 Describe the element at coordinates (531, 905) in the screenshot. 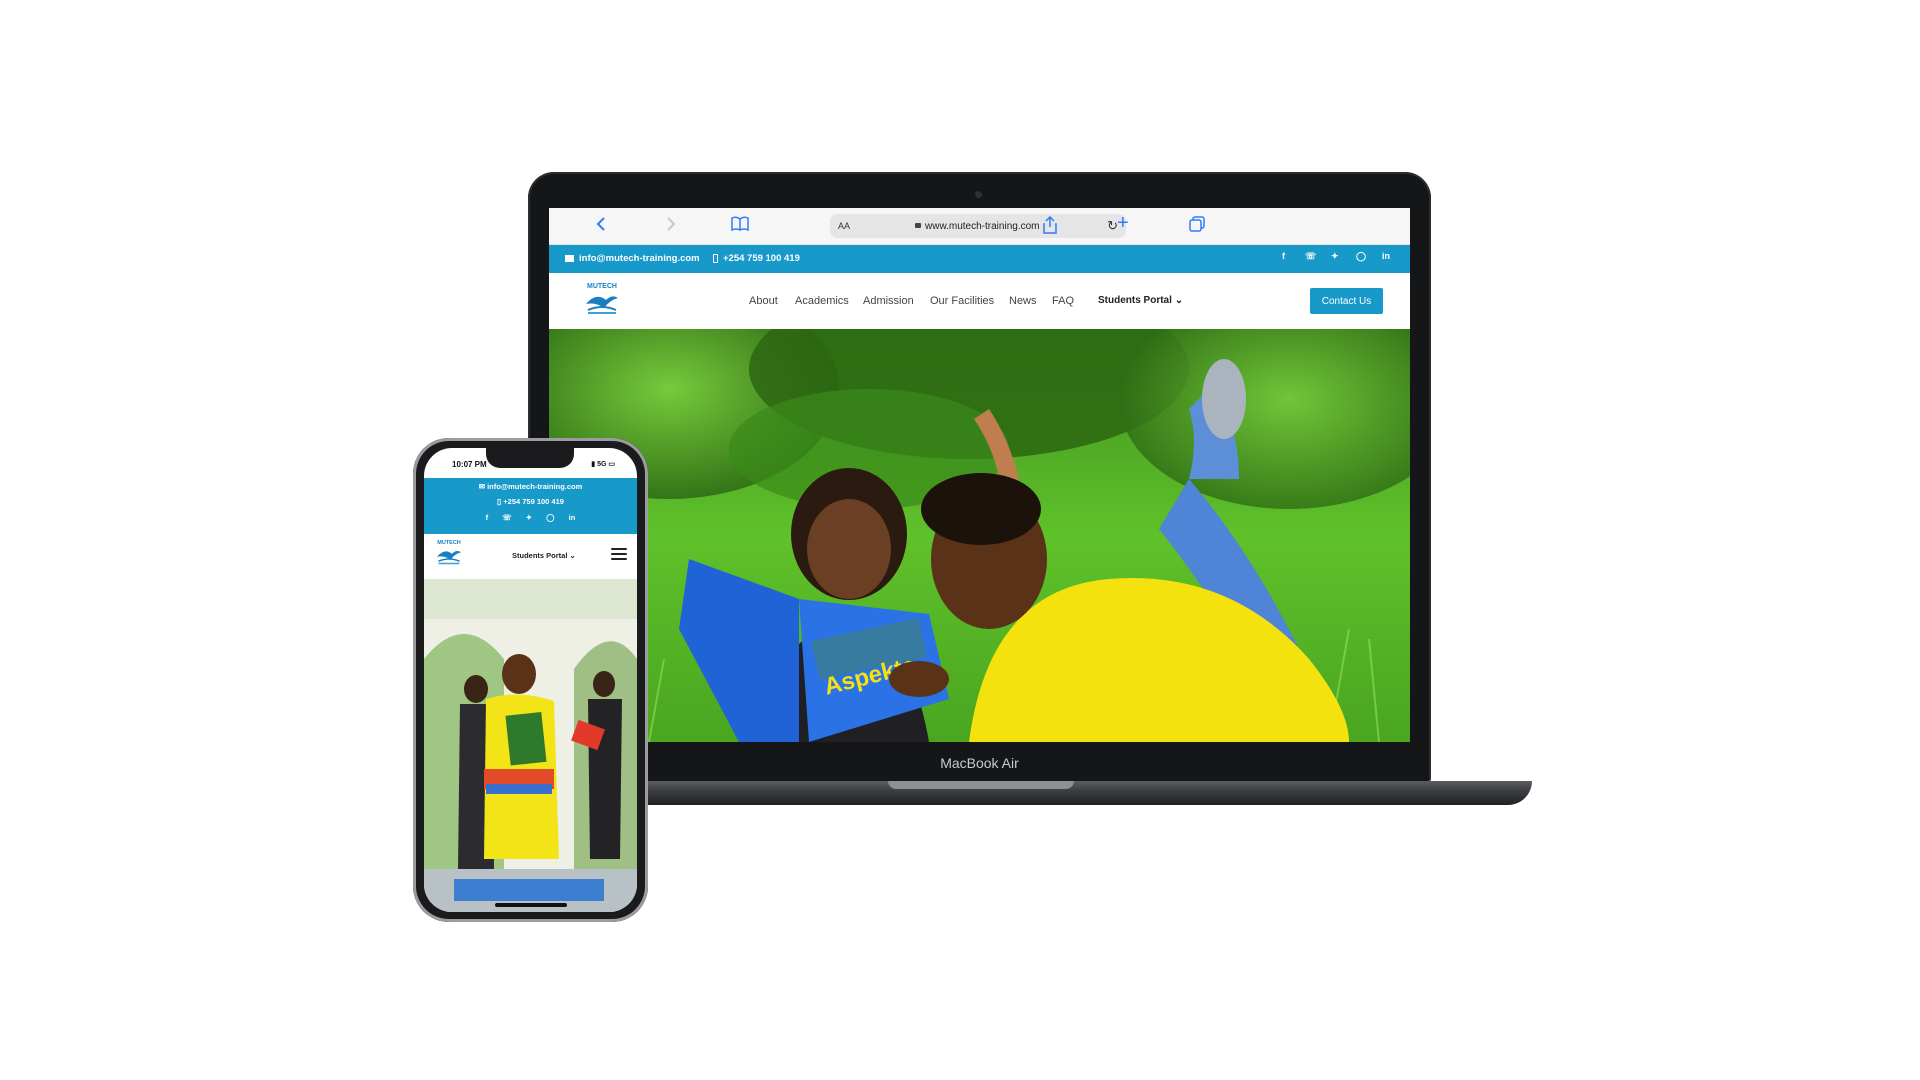

I see `home-indicator` at that location.